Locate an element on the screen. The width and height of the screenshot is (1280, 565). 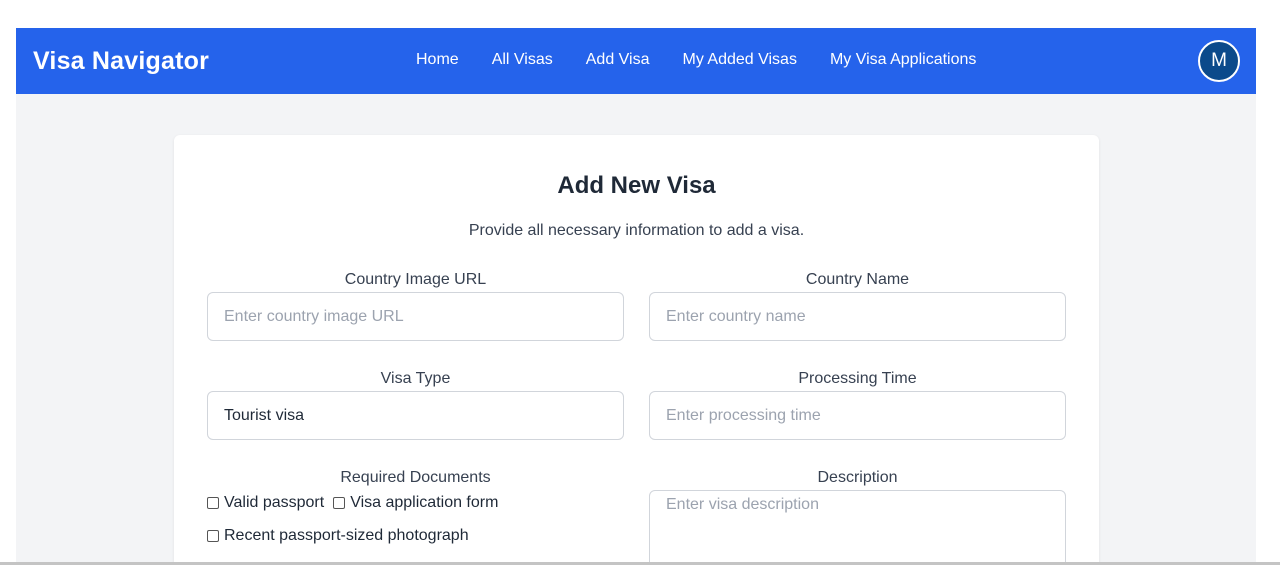
doc-option-valid-passport: Valid passport is located at coordinates (265, 503).